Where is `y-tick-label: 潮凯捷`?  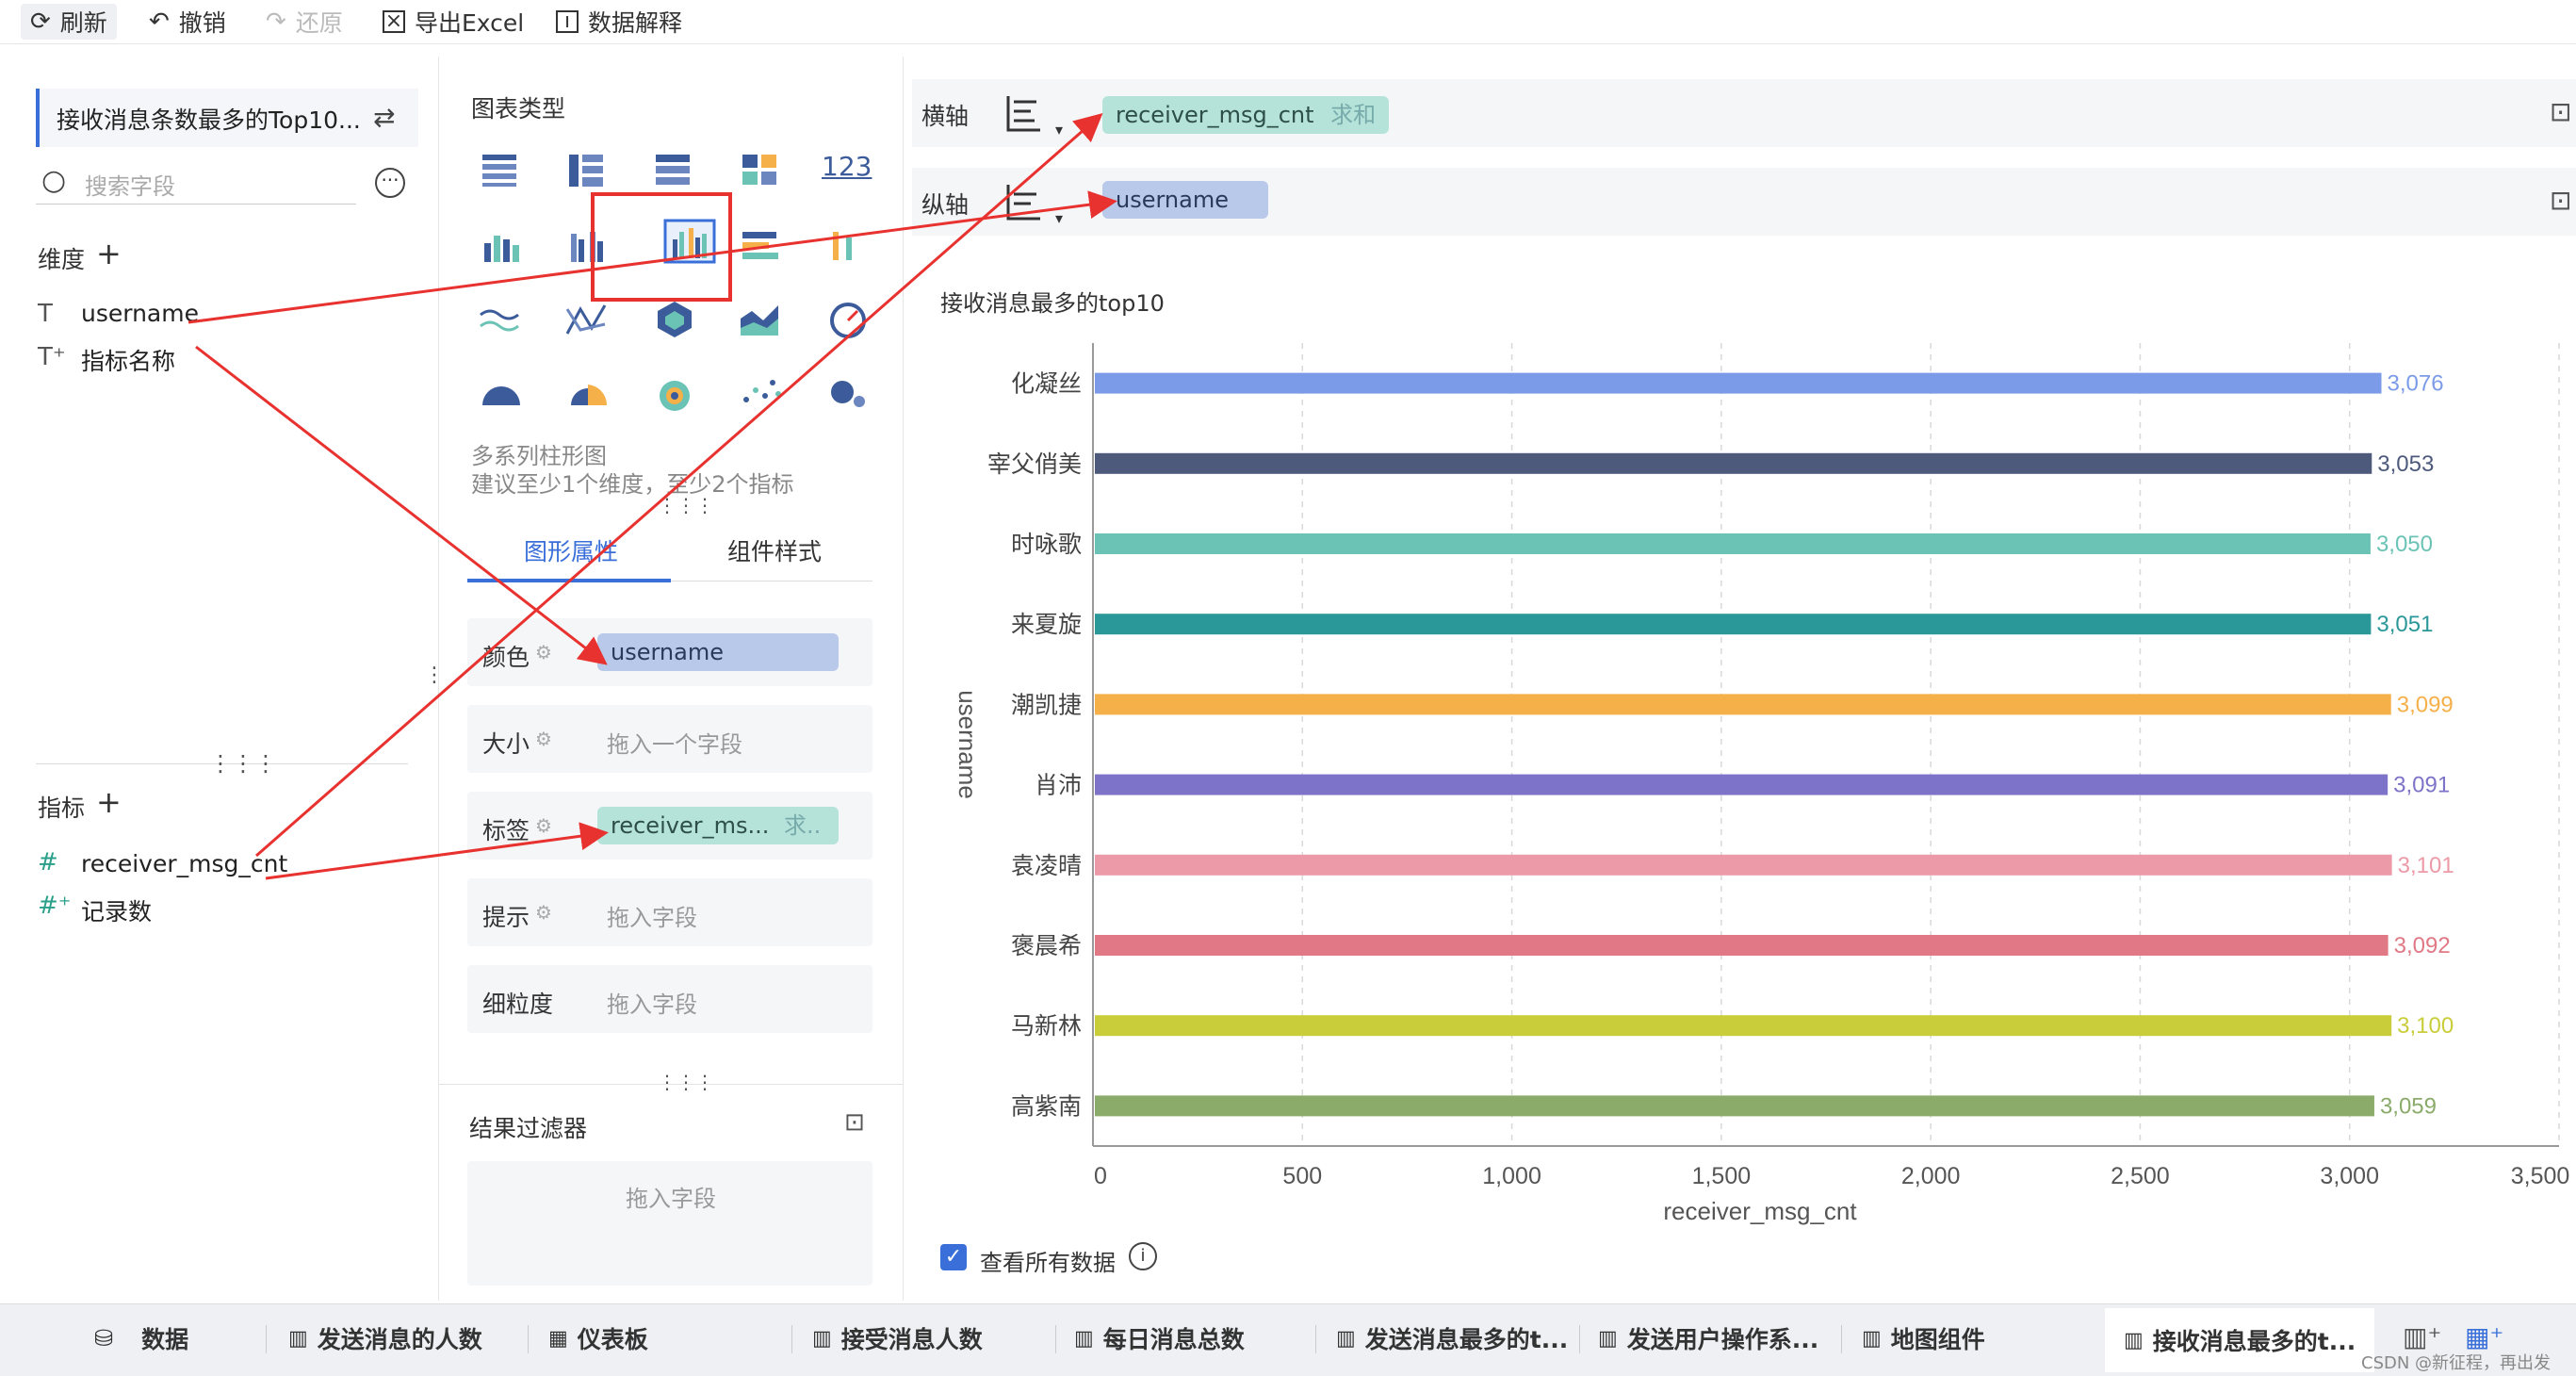
y-tick-label: 潮凯捷 is located at coordinates (1046, 705).